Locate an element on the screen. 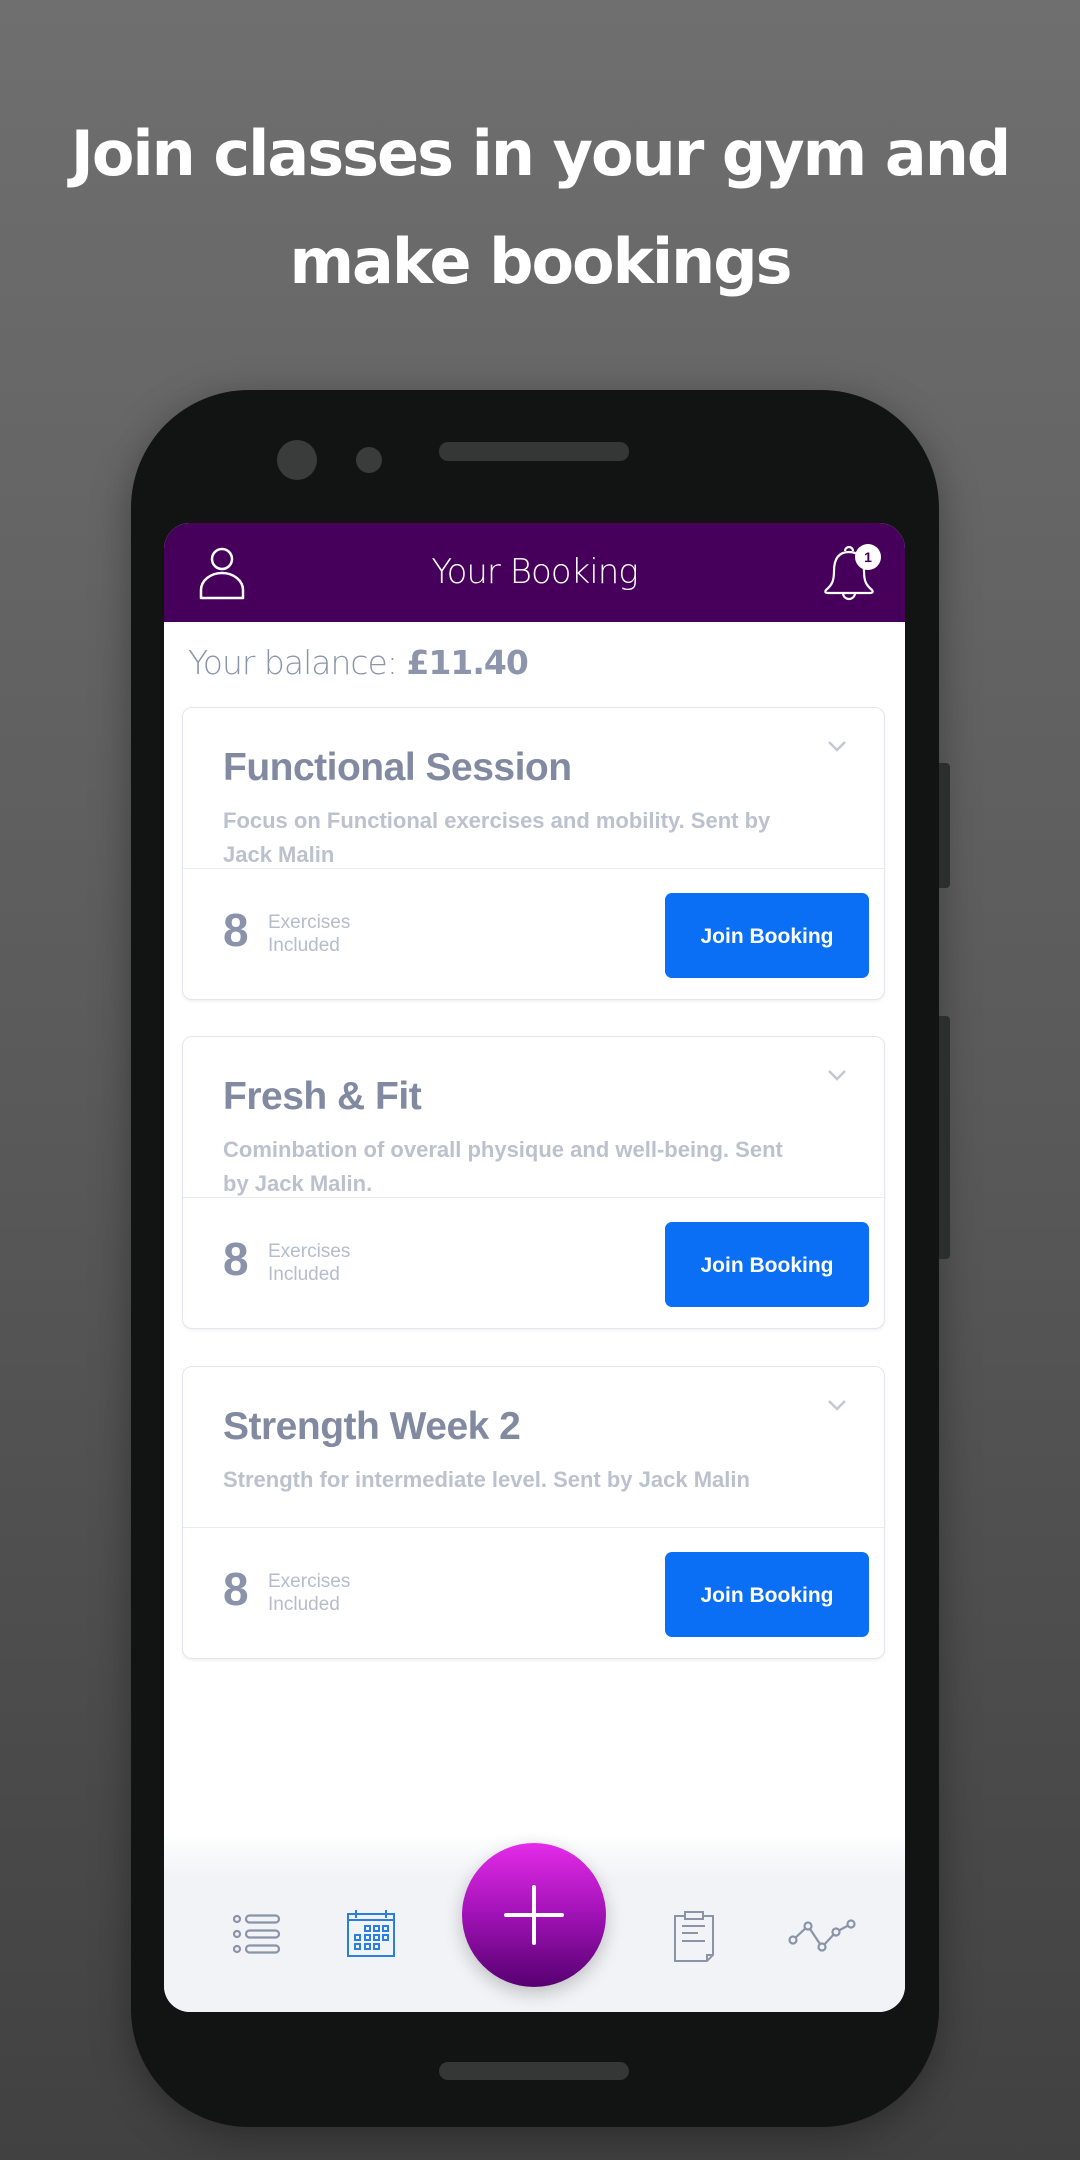  booking-title: Functional Session is located at coordinates (397, 767).